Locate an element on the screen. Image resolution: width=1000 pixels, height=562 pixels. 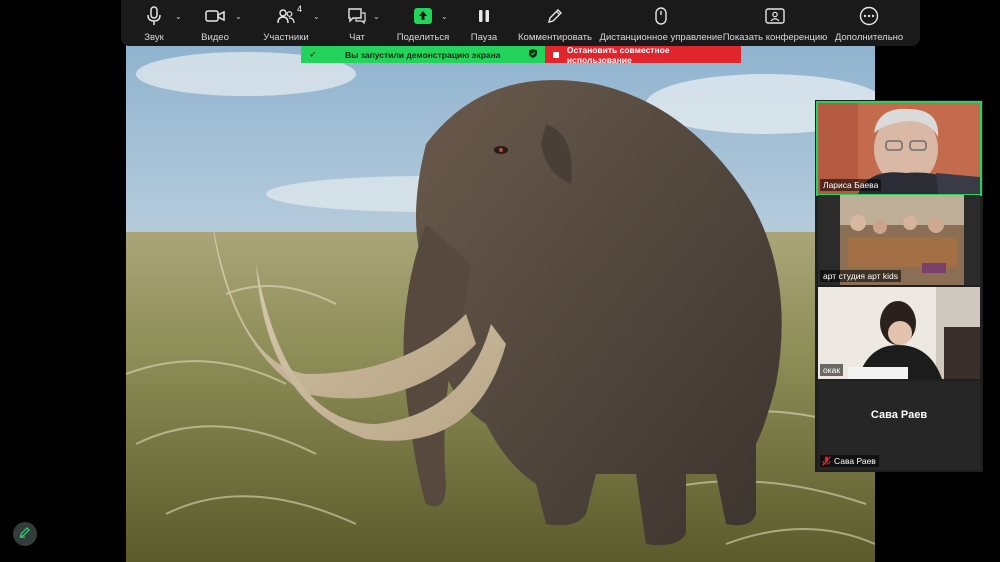
participant-tile: арт студия арт kids is located at coordinates (899, 240).